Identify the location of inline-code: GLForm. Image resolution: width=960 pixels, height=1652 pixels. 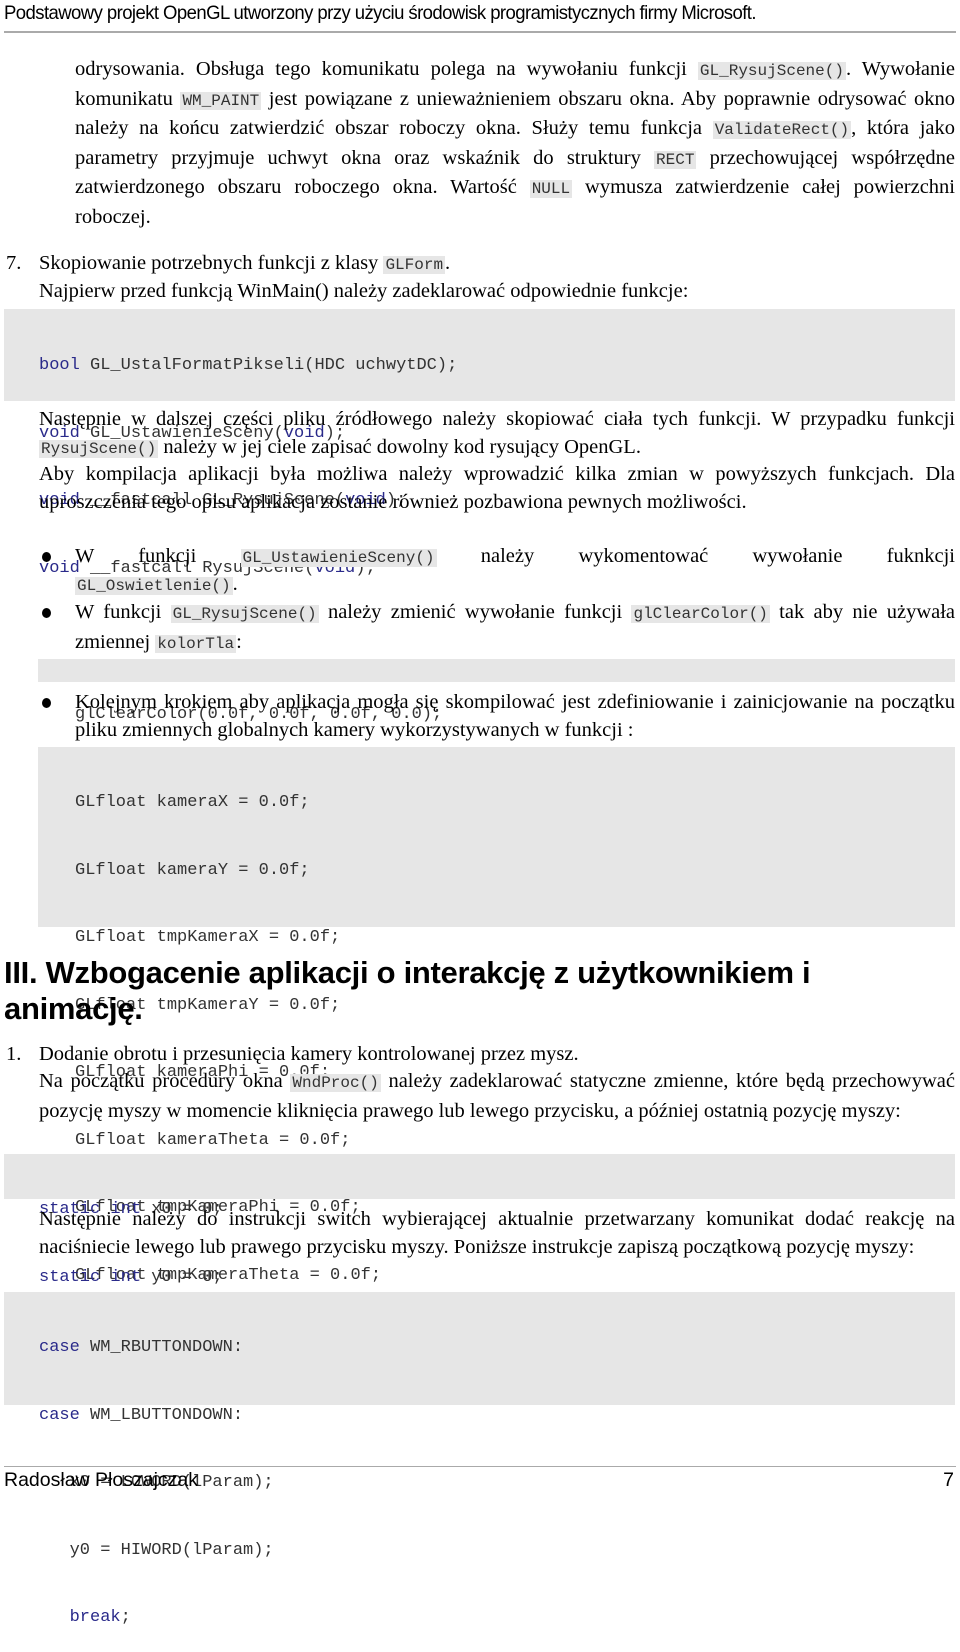
(414, 265).